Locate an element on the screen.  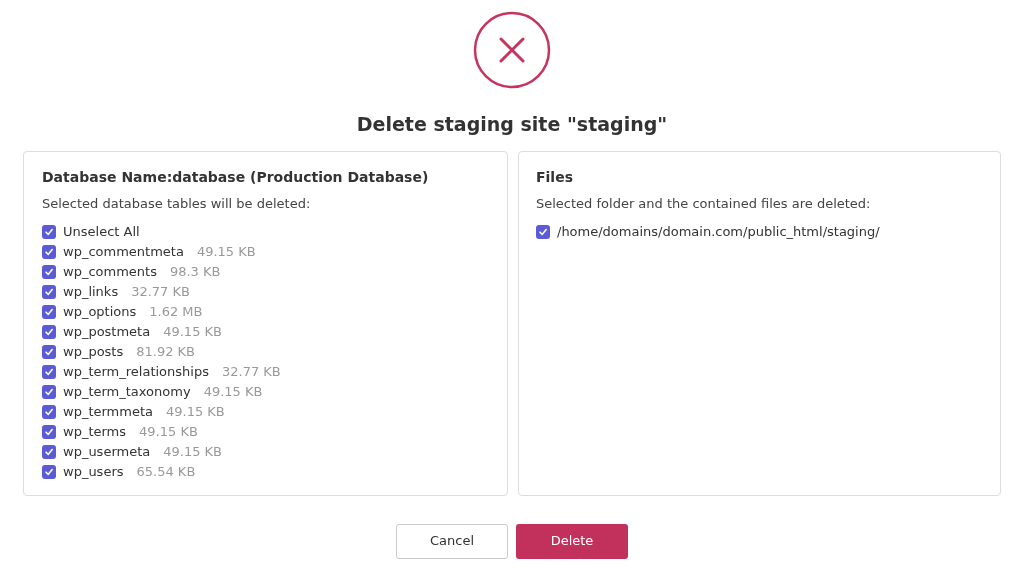
table-name: wp_termmeta is located at coordinates (108, 412).